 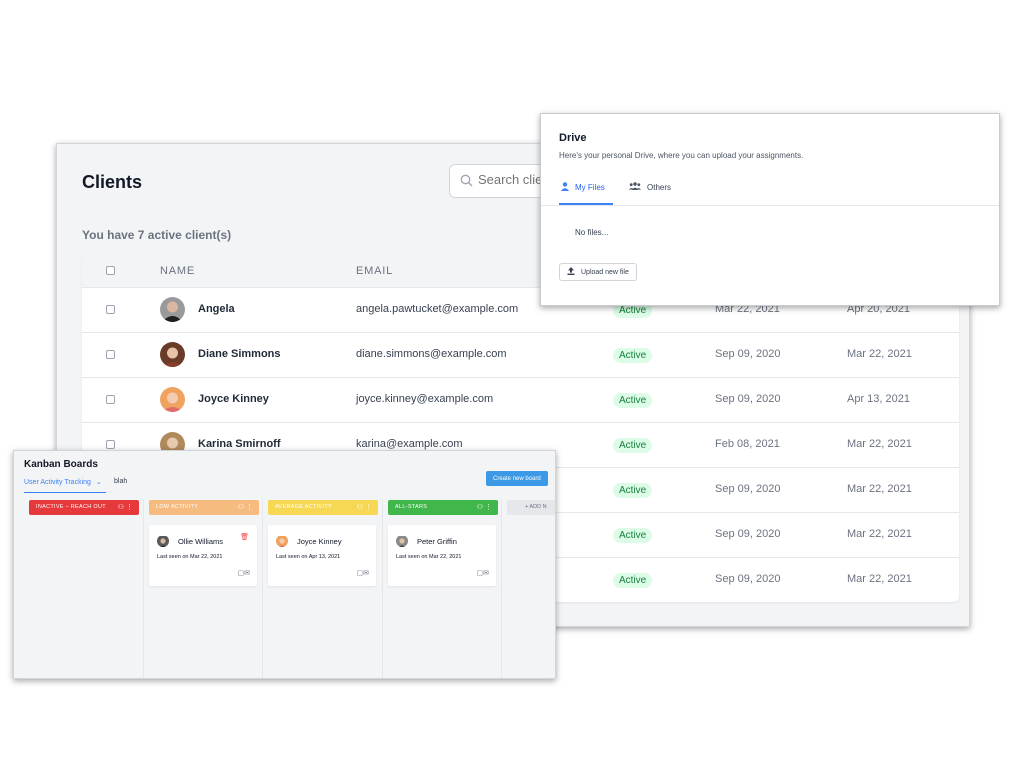 I want to click on add-column-button: + ADD N, so click(x=531, y=507).